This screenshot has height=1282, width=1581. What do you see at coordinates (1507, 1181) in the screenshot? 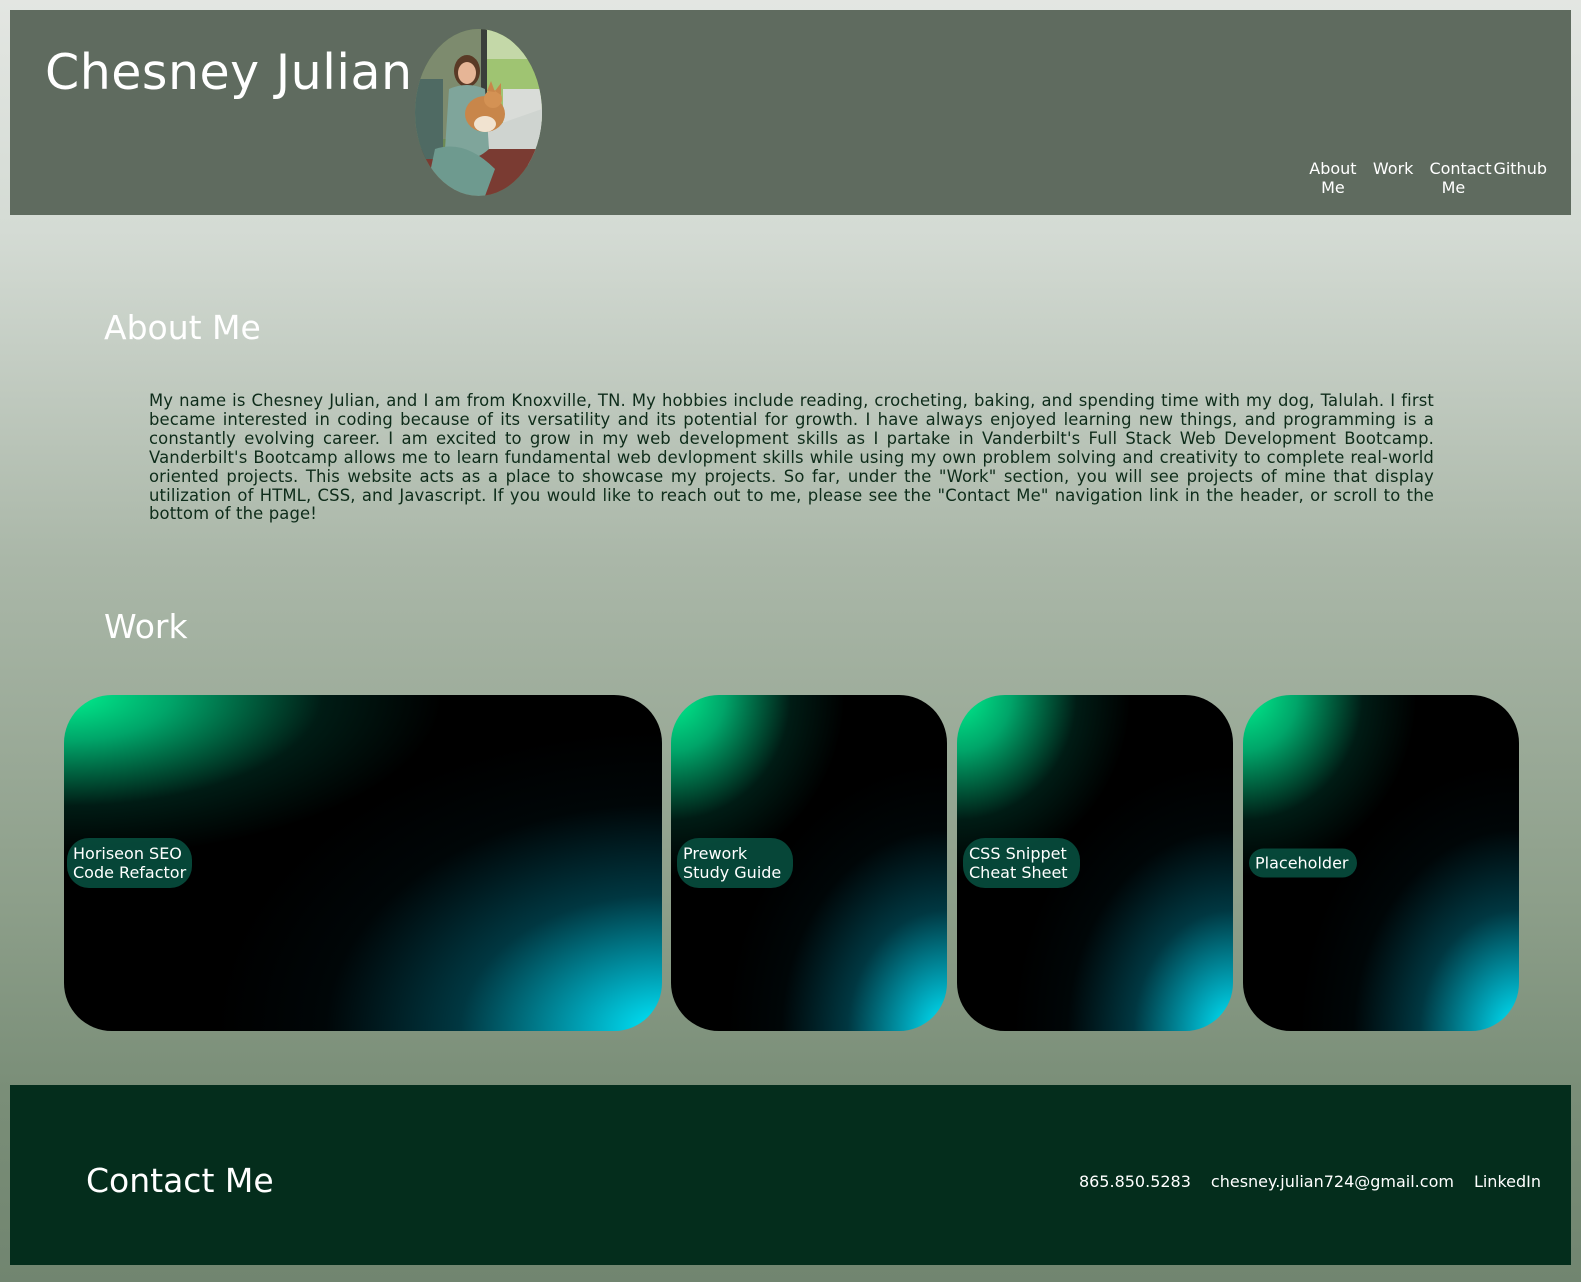
I see `linkedin-link: LinkedIn` at bounding box center [1507, 1181].